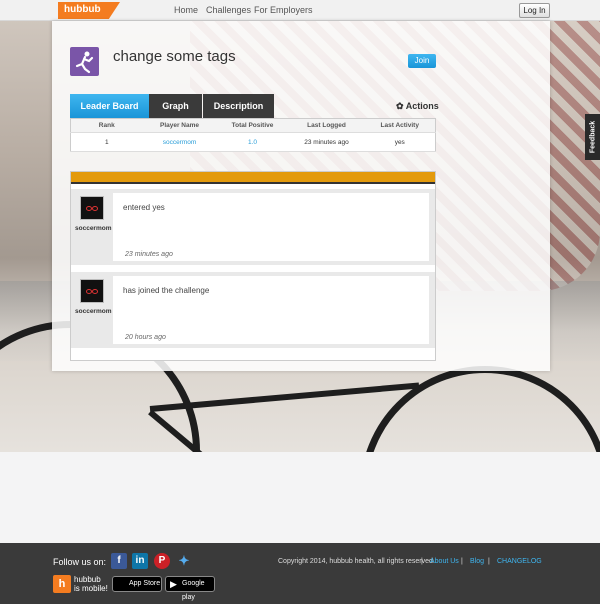 This screenshot has width=600, height=604. Describe the element at coordinates (106, 142) in the screenshot. I see `cell-rank: 1` at that location.